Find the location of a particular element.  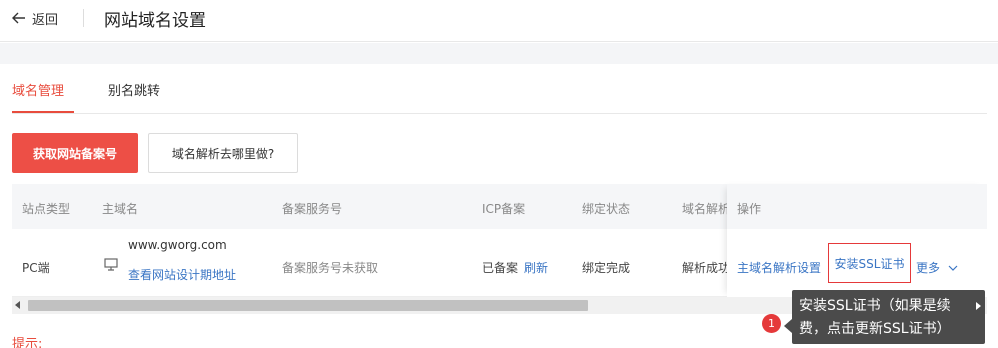

step-badge: 1 is located at coordinates (771, 323).